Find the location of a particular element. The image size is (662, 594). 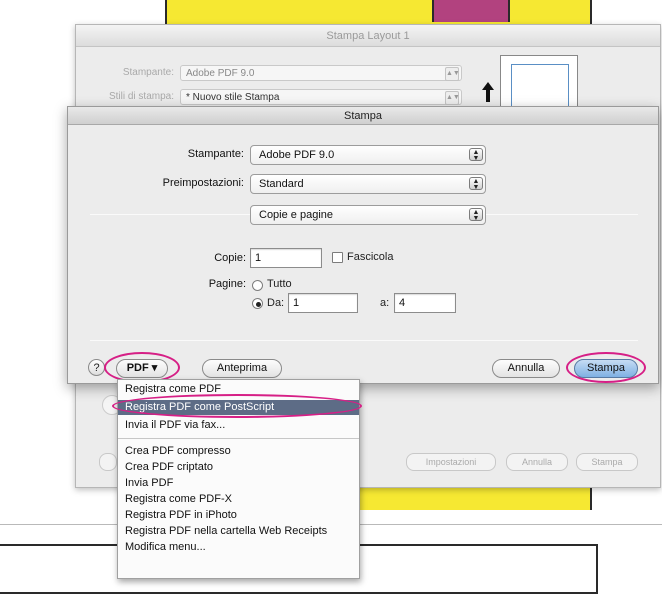

back-style-label: Stili di stampa: is located at coordinates (141, 96).